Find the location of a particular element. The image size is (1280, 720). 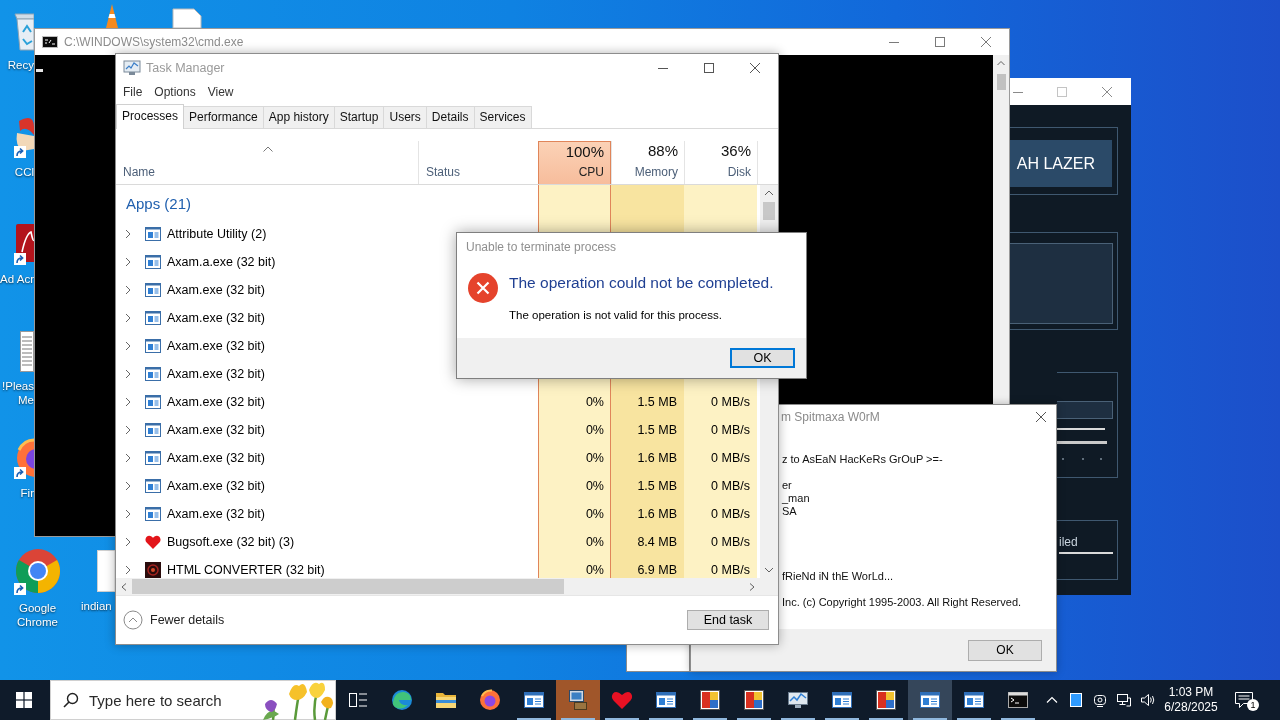

clock-date: 6/28/2025 is located at coordinates (1191, 707).